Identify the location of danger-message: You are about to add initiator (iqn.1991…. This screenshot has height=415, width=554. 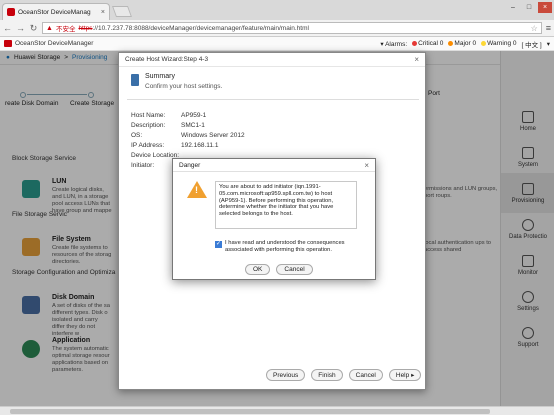
(286, 205).